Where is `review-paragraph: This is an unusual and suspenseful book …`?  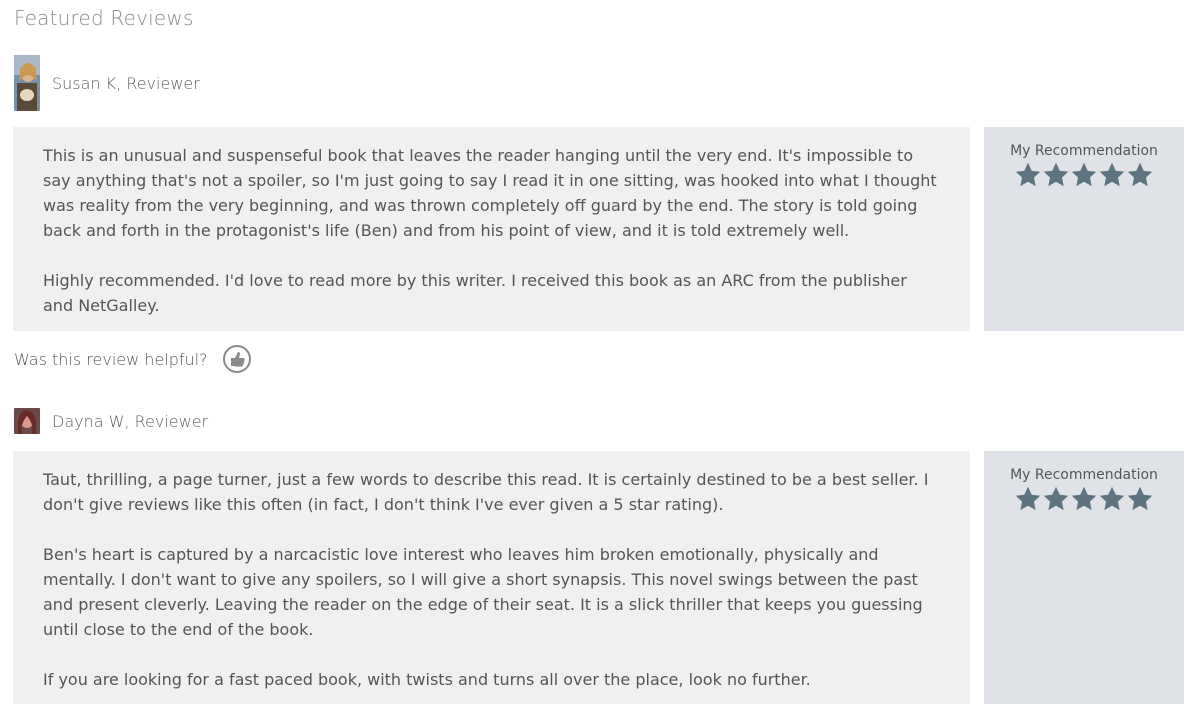
review-paragraph: This is an unusual and suspenseful book … is located at coordinates (490, 193).